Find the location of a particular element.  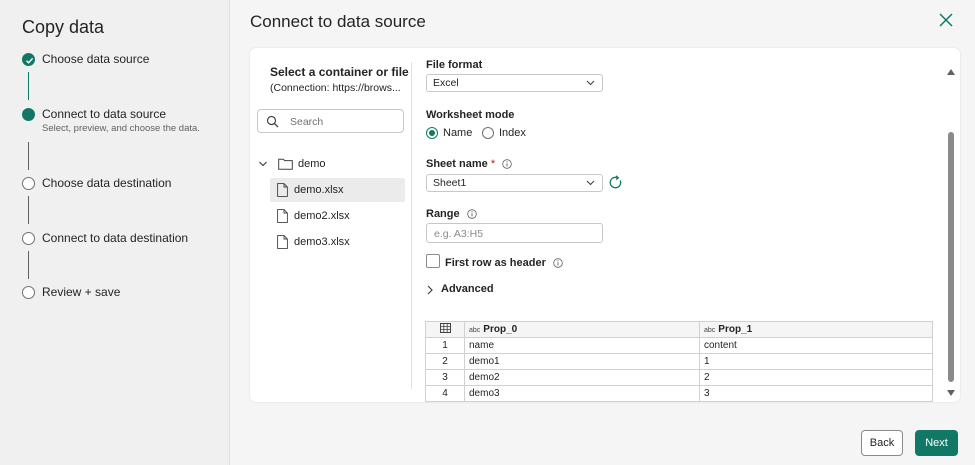

range-label: Range is located at coordinates (451, 214).